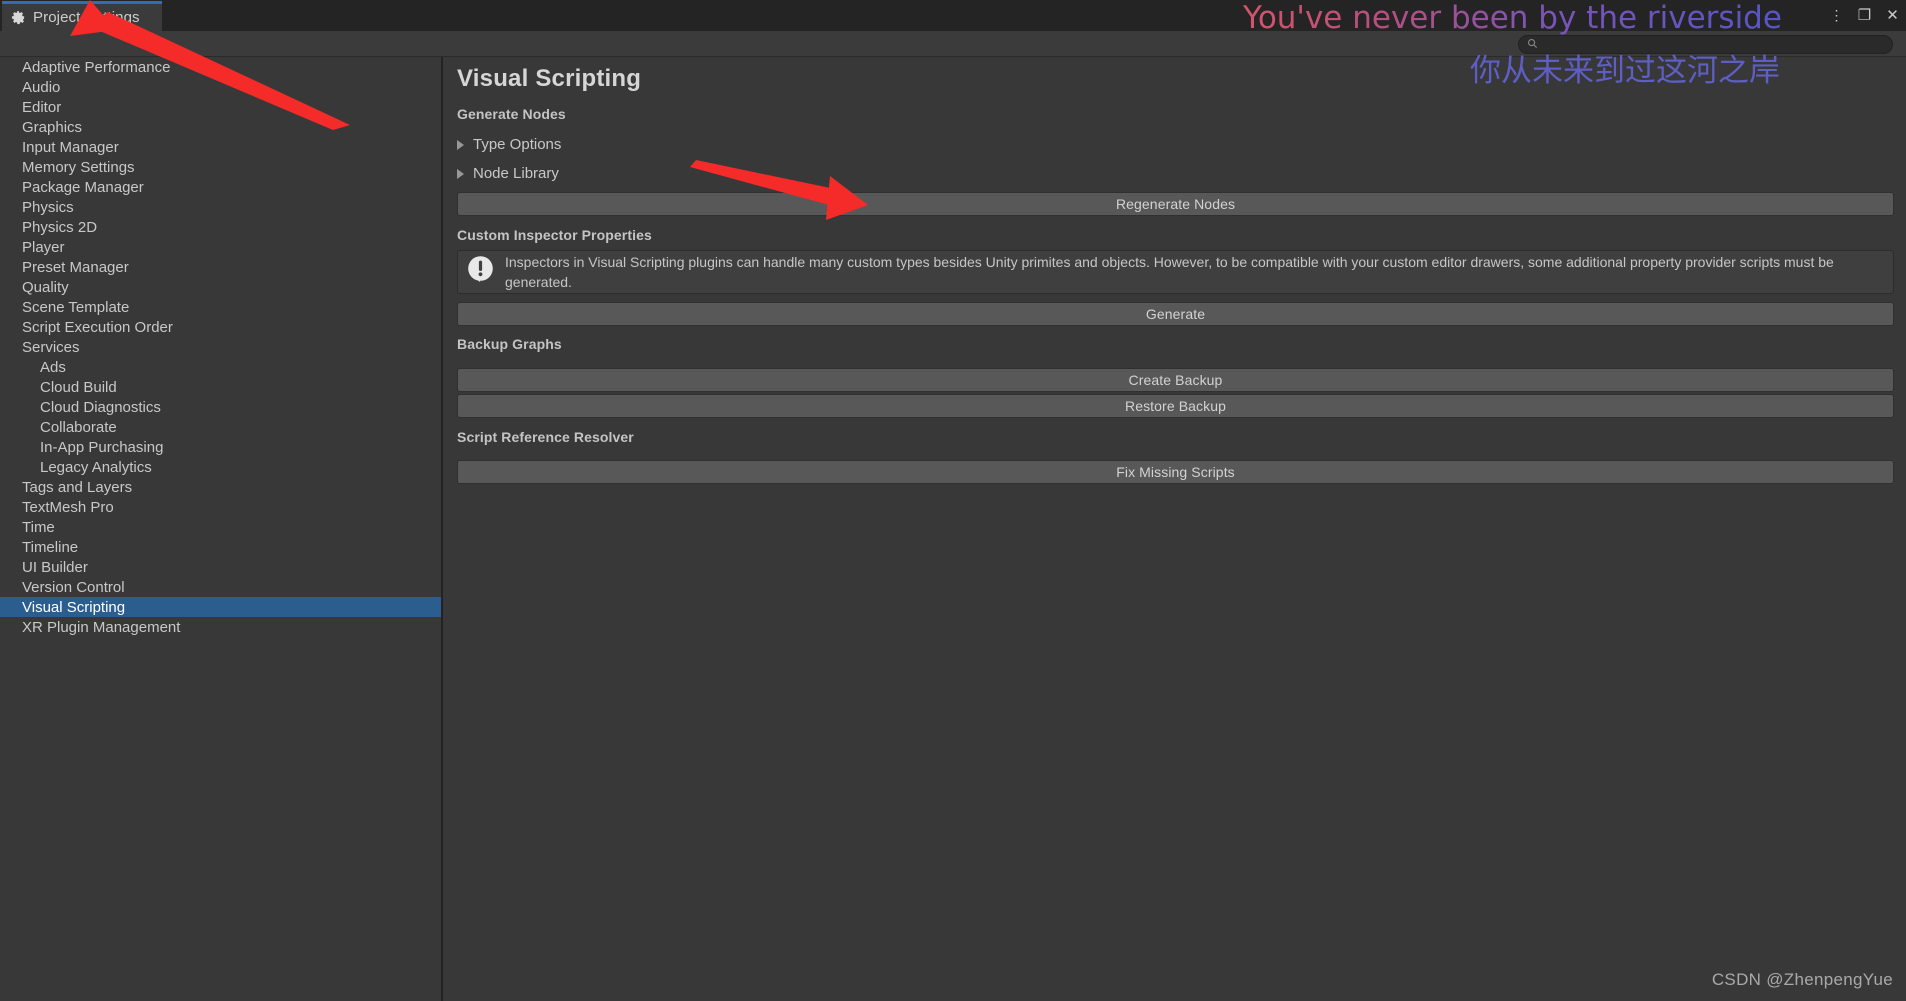  I want to click on sidebar-item-input-manager: Input Manager, so click(220, 147).